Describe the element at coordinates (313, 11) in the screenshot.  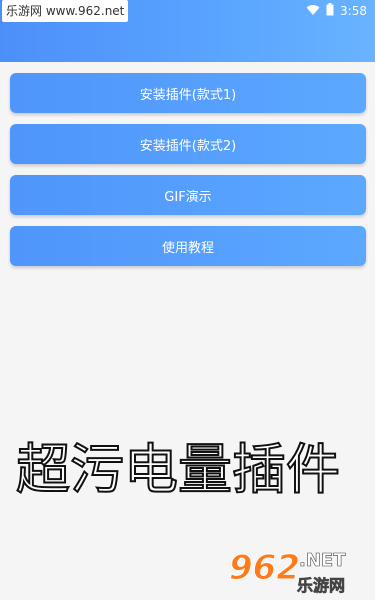
I see `wifi-icon` at that location.